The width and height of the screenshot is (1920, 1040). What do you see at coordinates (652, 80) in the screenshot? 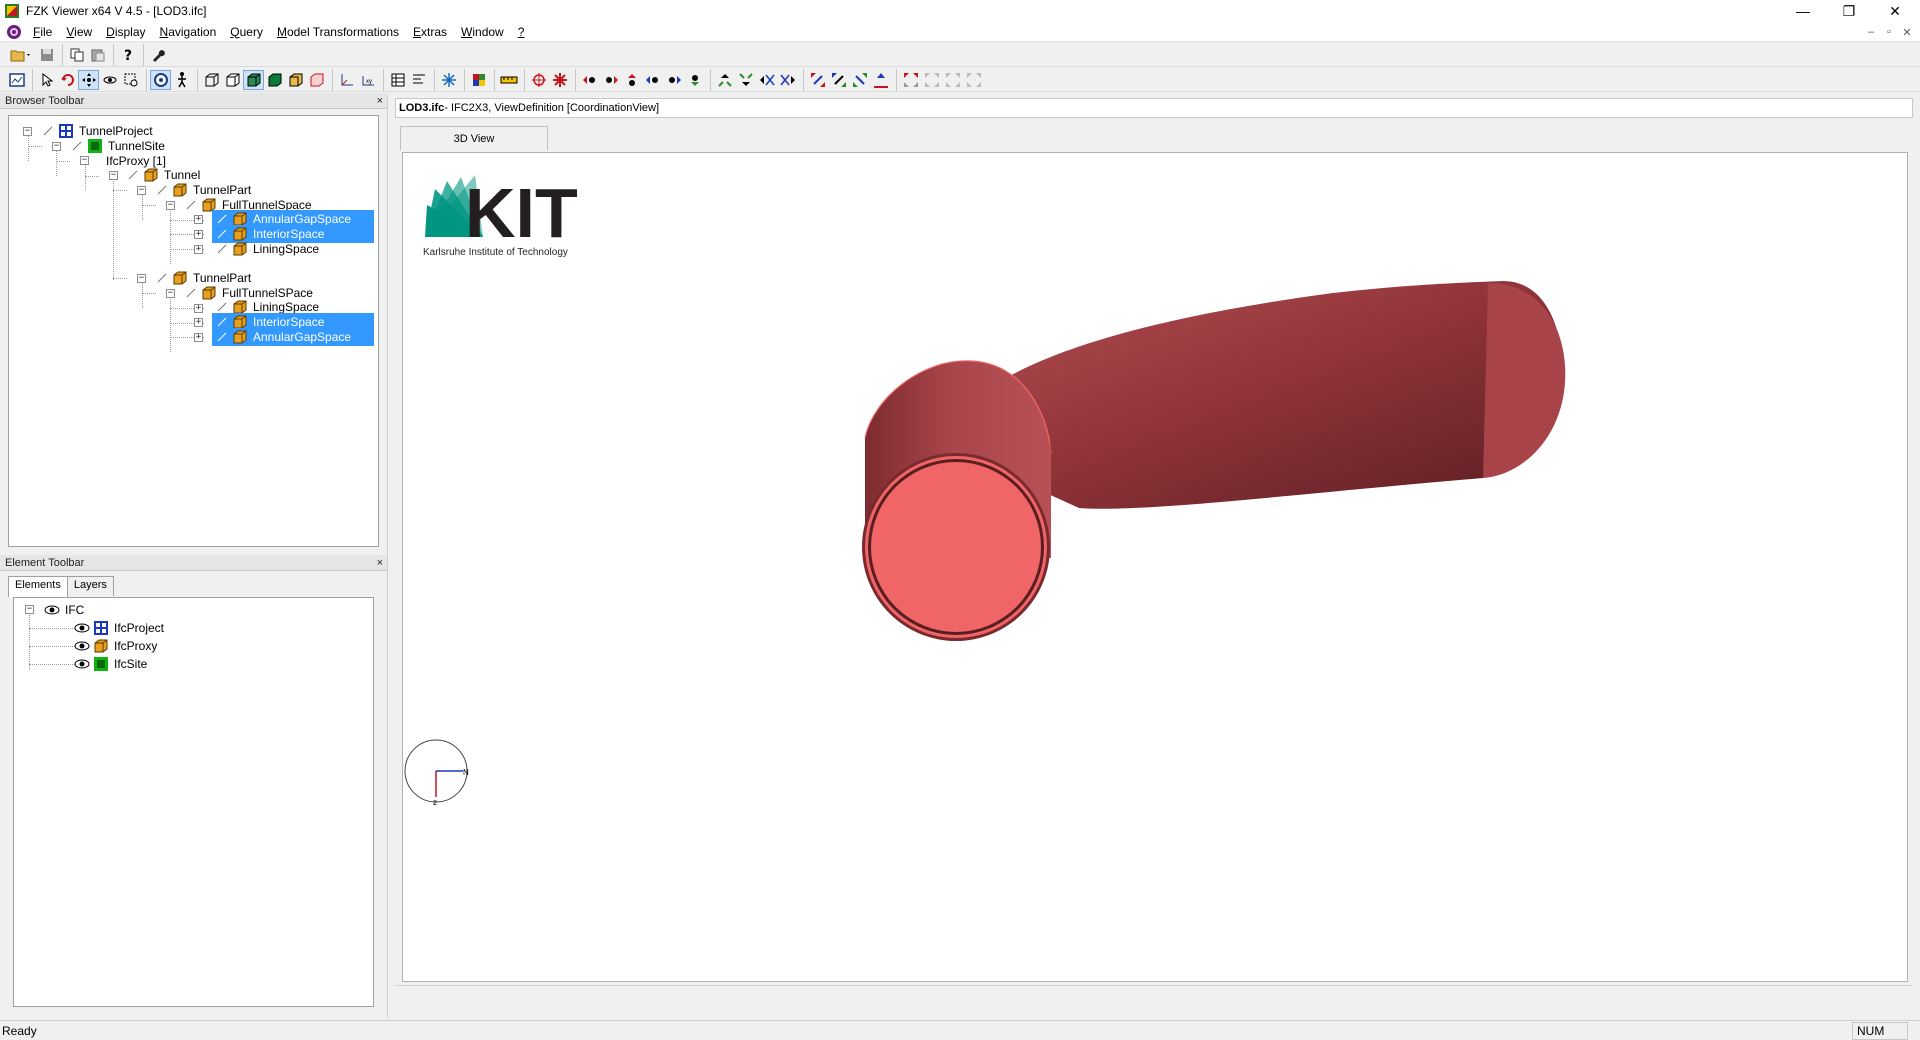
I see `view-right-icon` at bounding box center [652, 80].